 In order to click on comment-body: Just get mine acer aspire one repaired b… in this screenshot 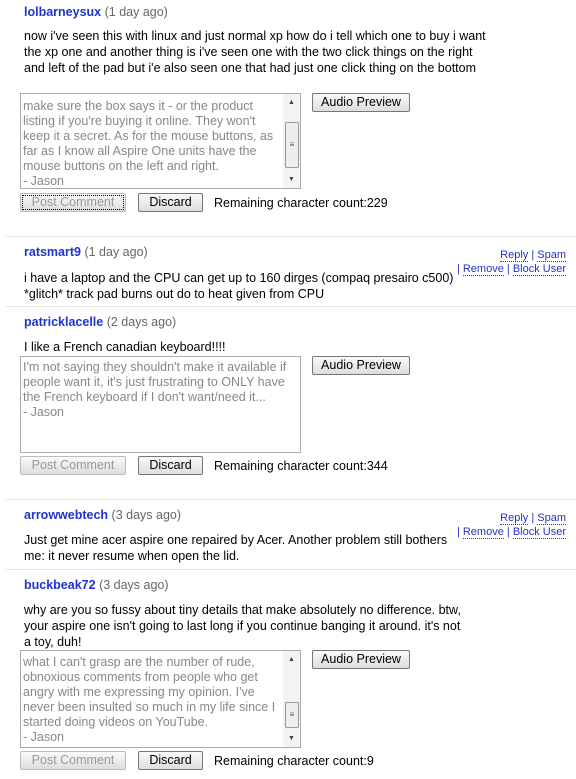, I will do `click(236, 548)`.